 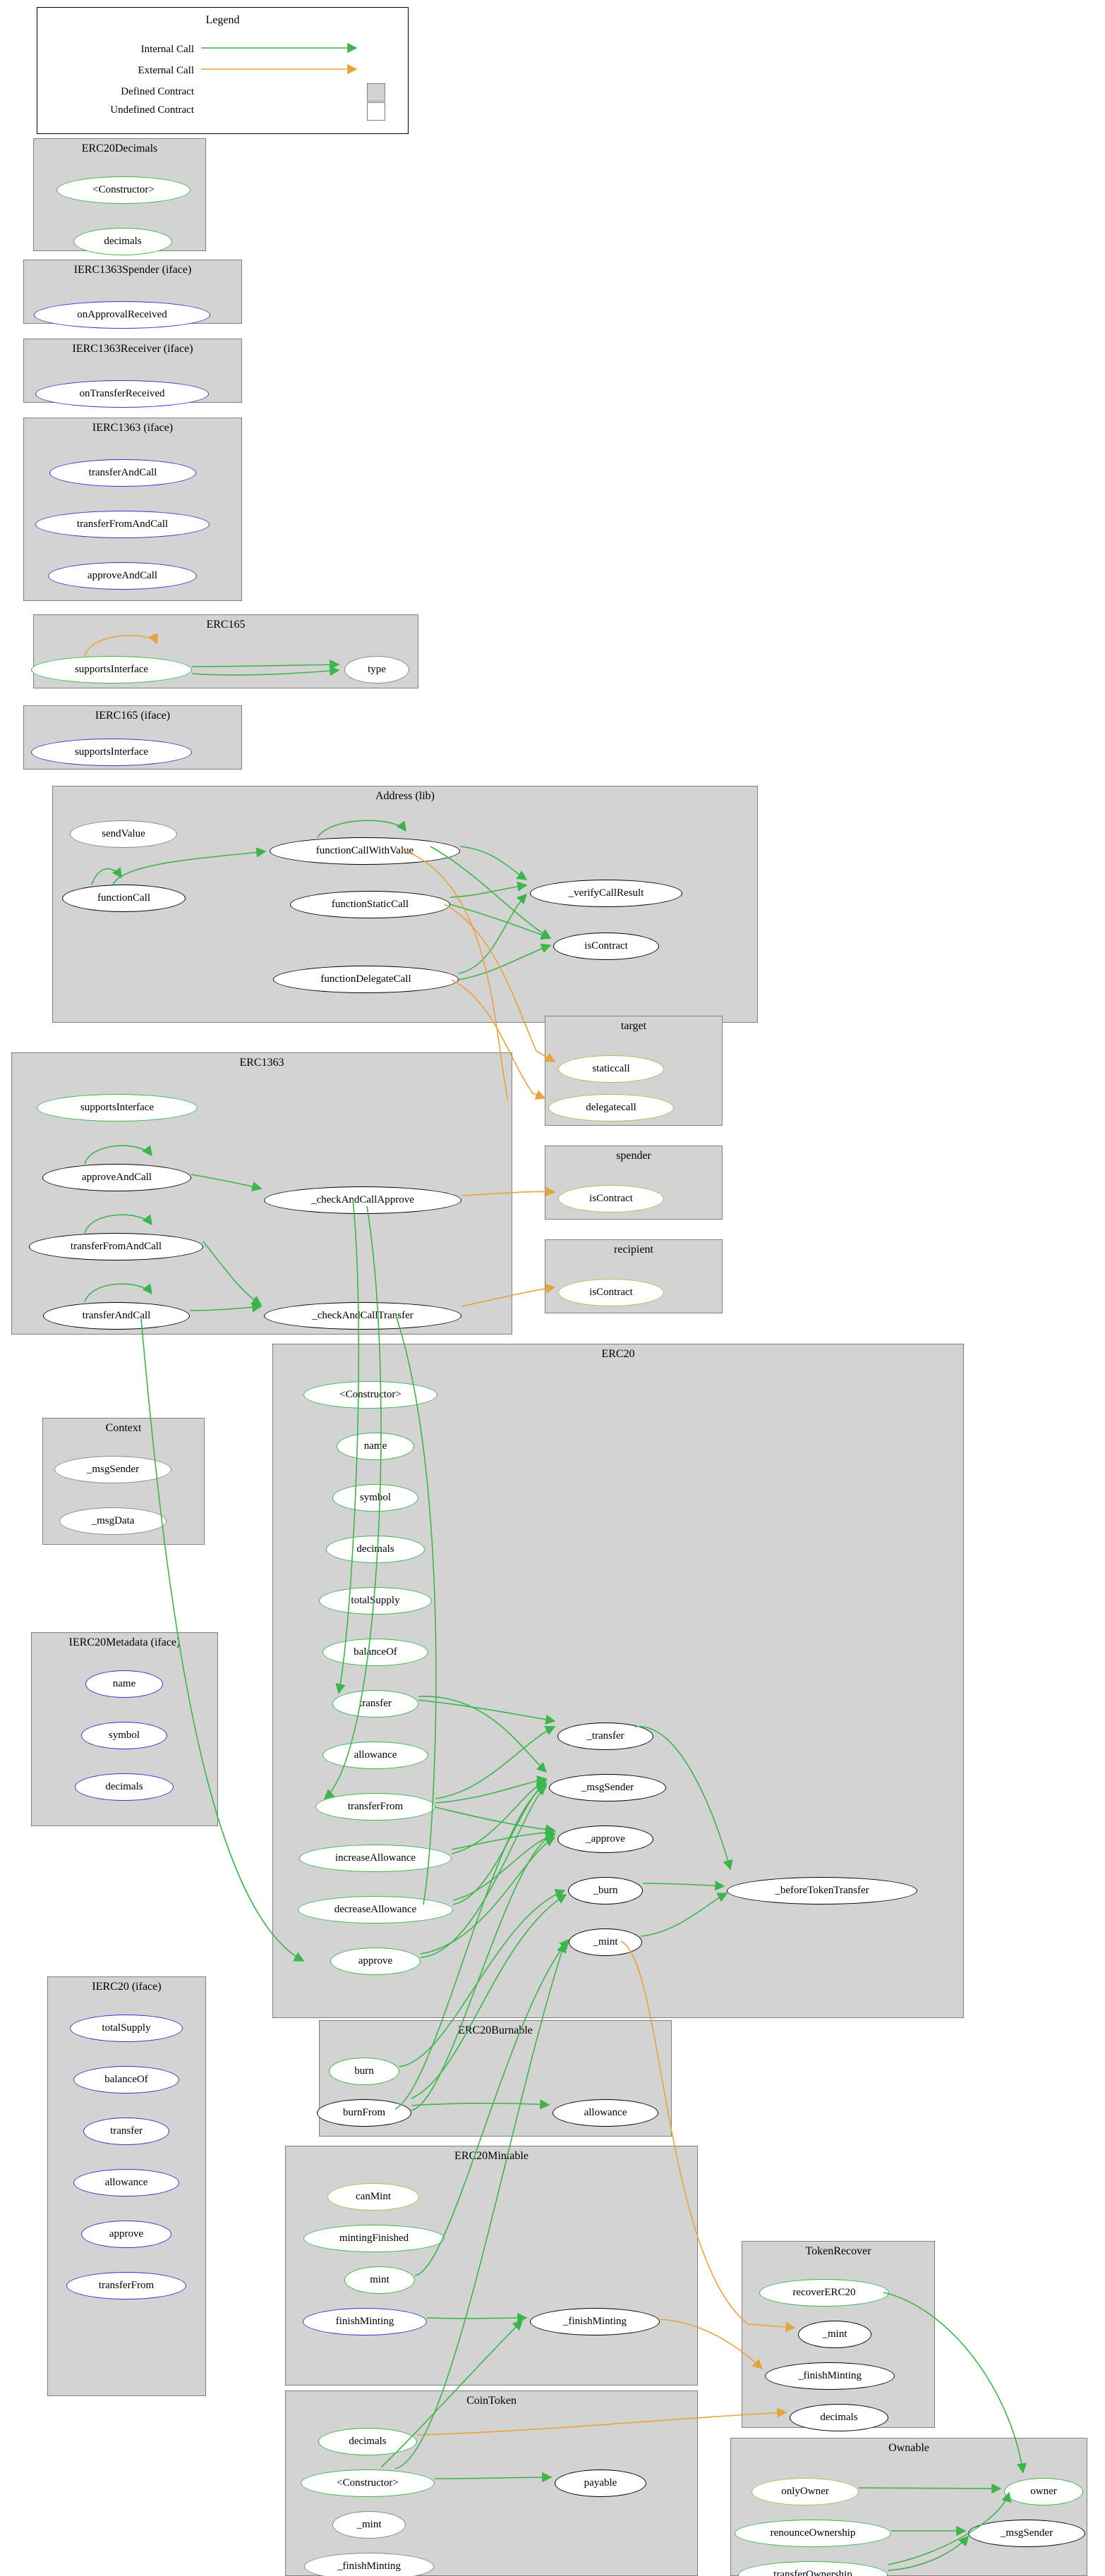 I want to click on node-n_isContract_addr: isContract, so click(x=606, y=946).